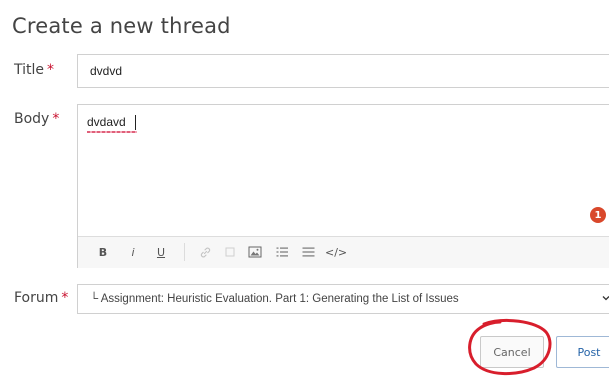 This screenshot has height=385, width=609. What do you see at coordinates (133, 252) in the screenshot?
I see `italic-button: i` at bounding box center [133, 252].